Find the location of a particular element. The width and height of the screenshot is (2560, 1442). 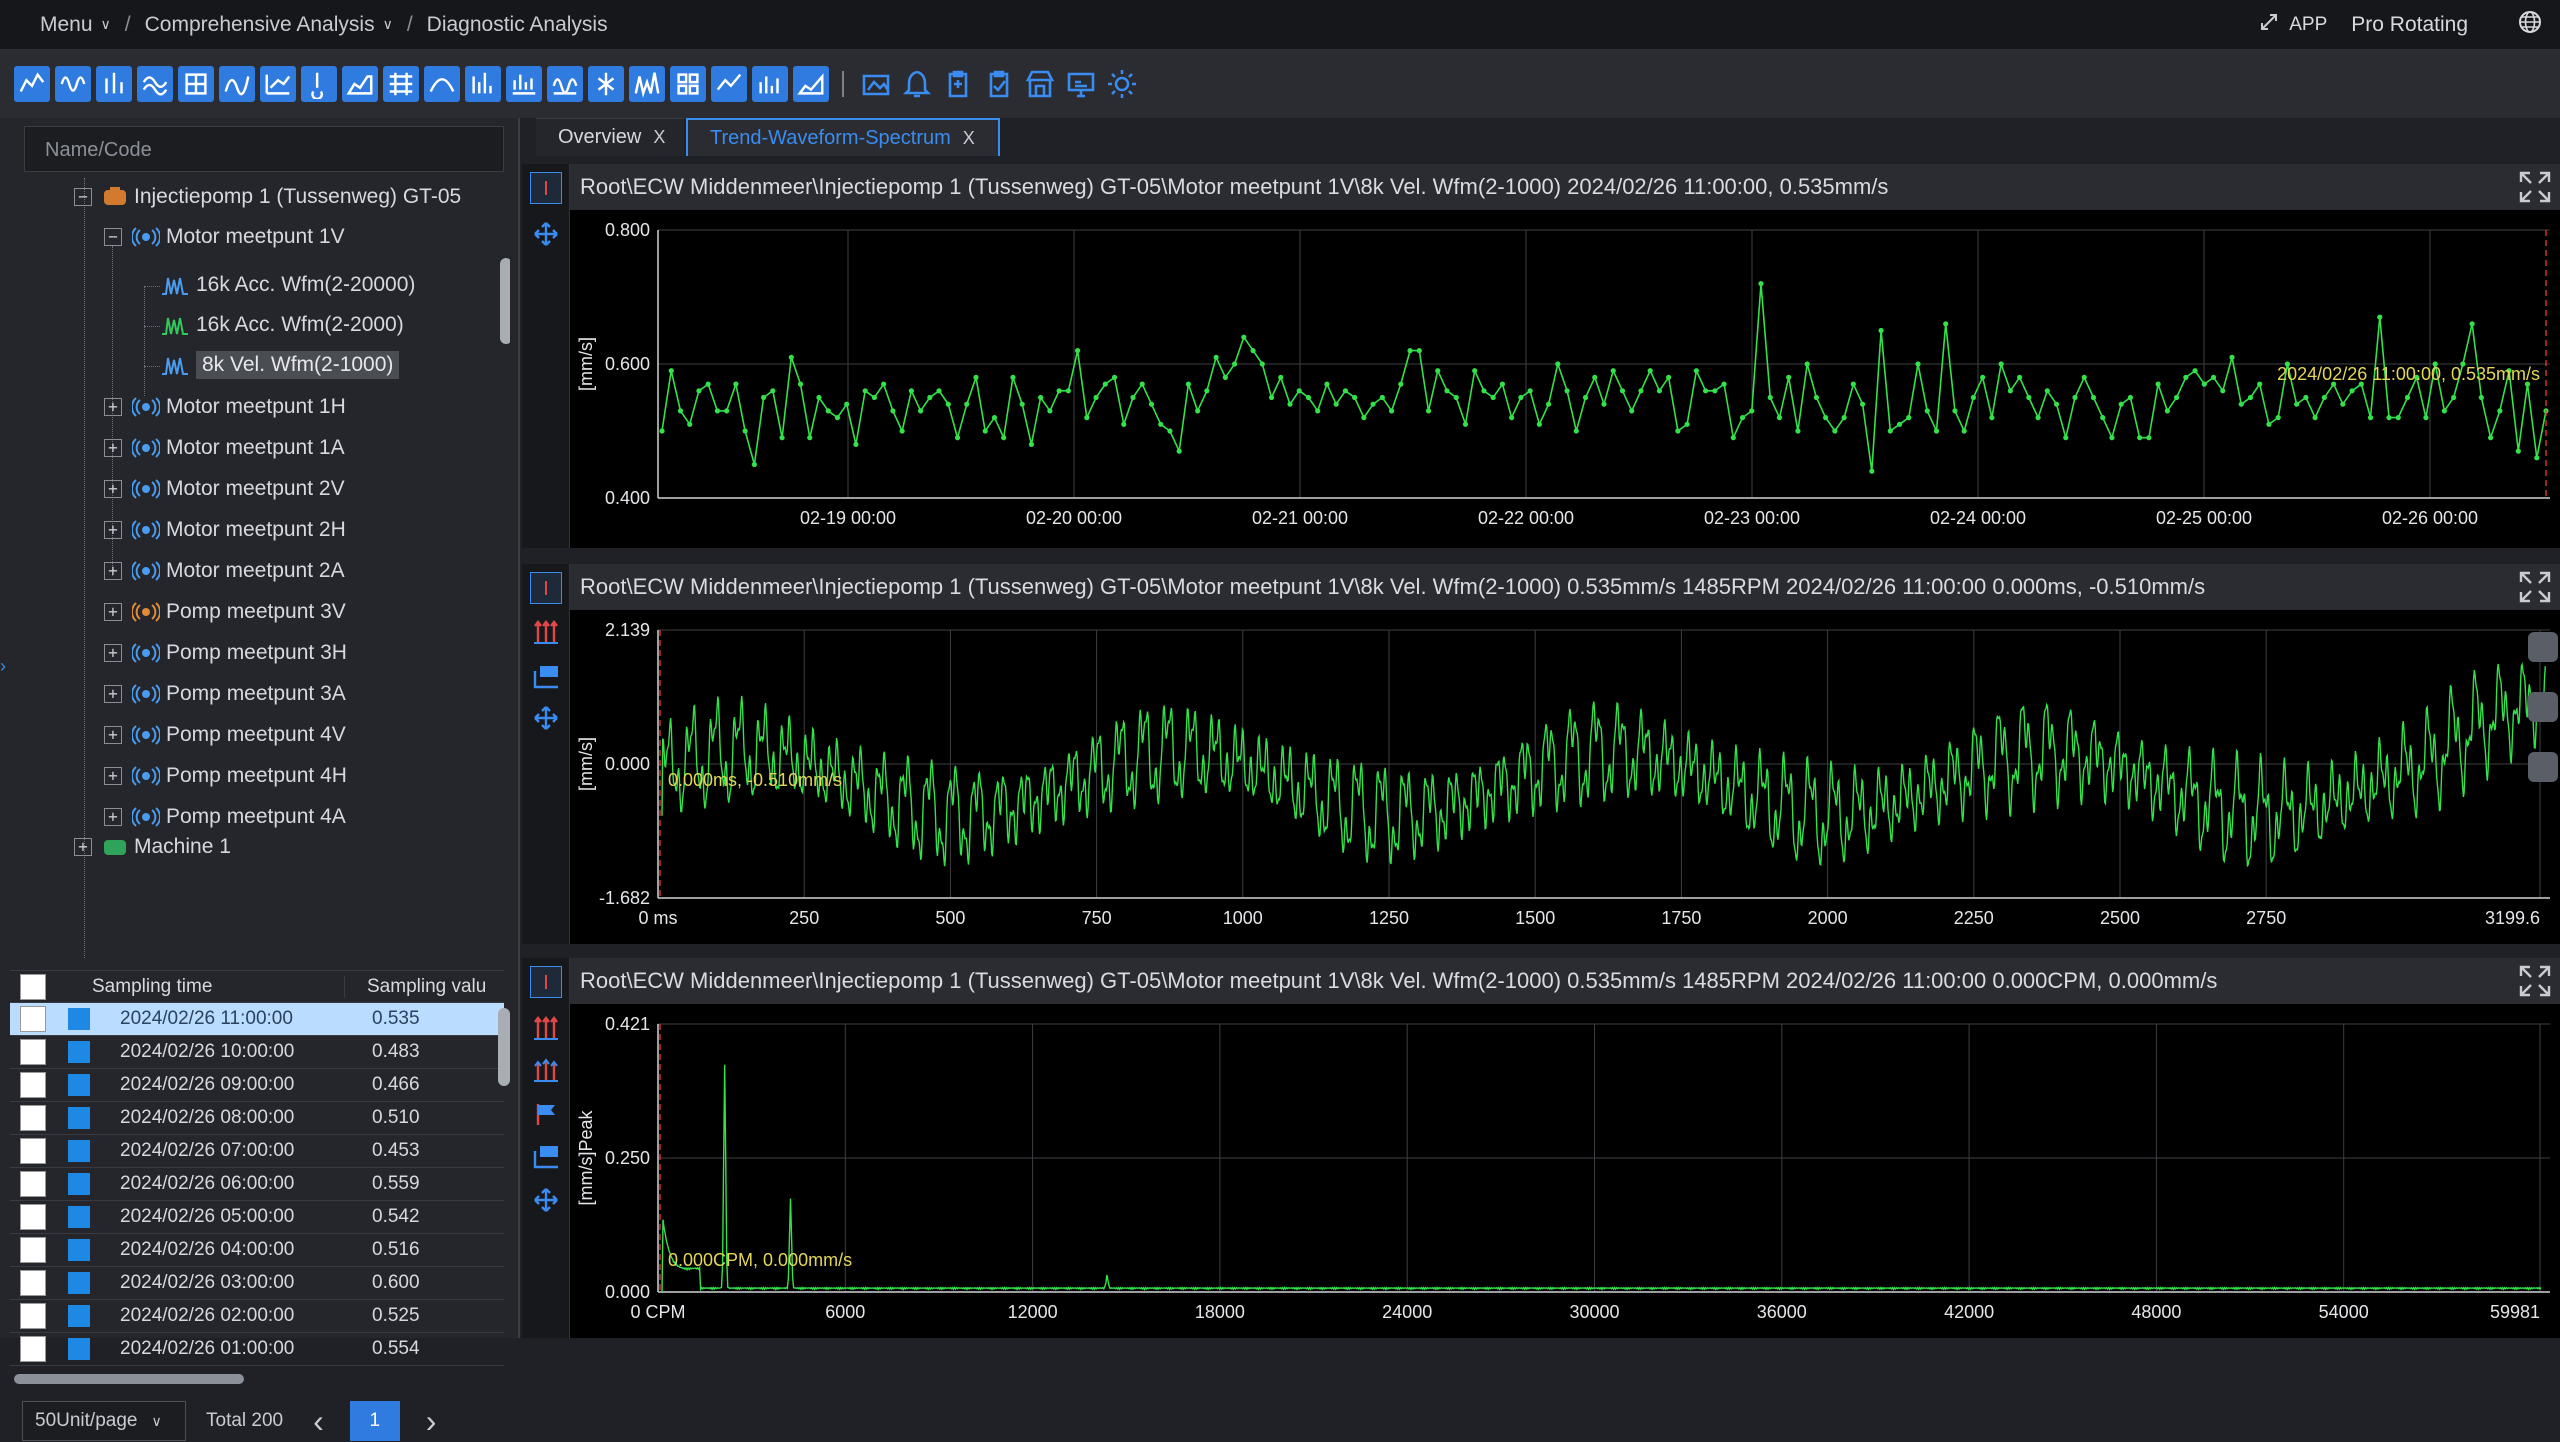

app-link: APP is located at coordinates (2308, 25).